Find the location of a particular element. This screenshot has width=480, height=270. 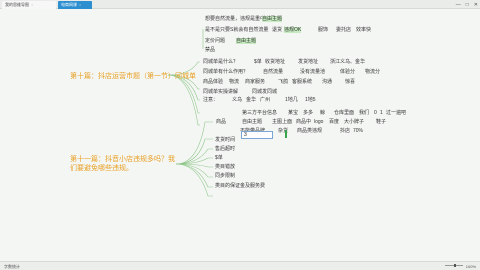

topic-node: 1 is located at coordinates (381, 113).